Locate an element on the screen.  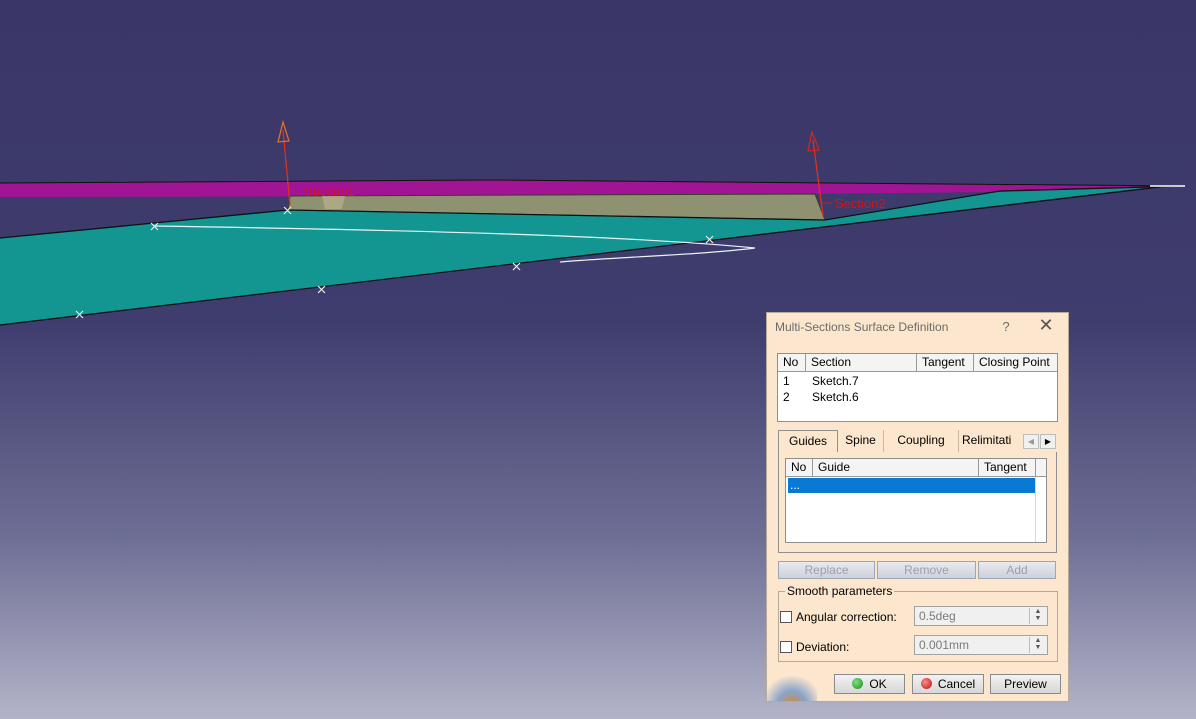
guides-scrollbar is located at coordinates (1040, 509).